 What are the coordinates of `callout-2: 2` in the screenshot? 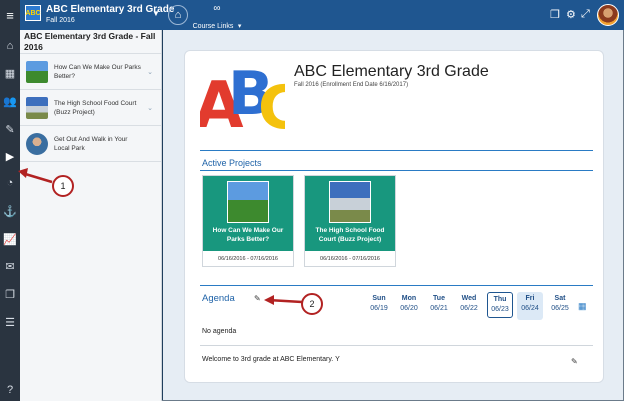 It's located at (312, 304).